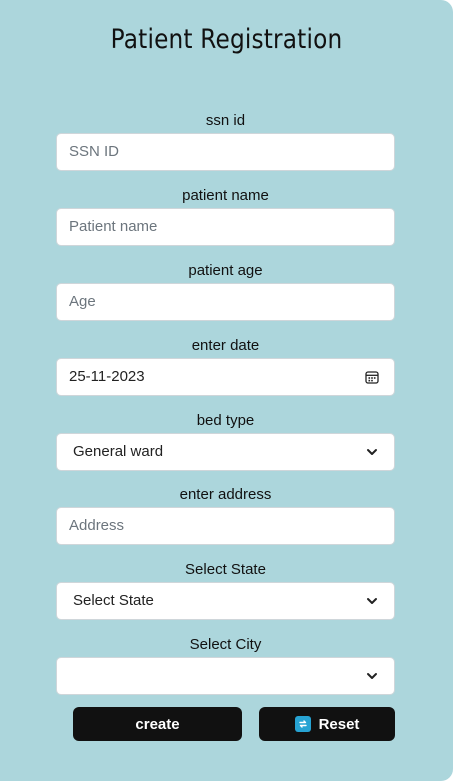  I want to click on city-field-group: Select City, so click(225, 665).